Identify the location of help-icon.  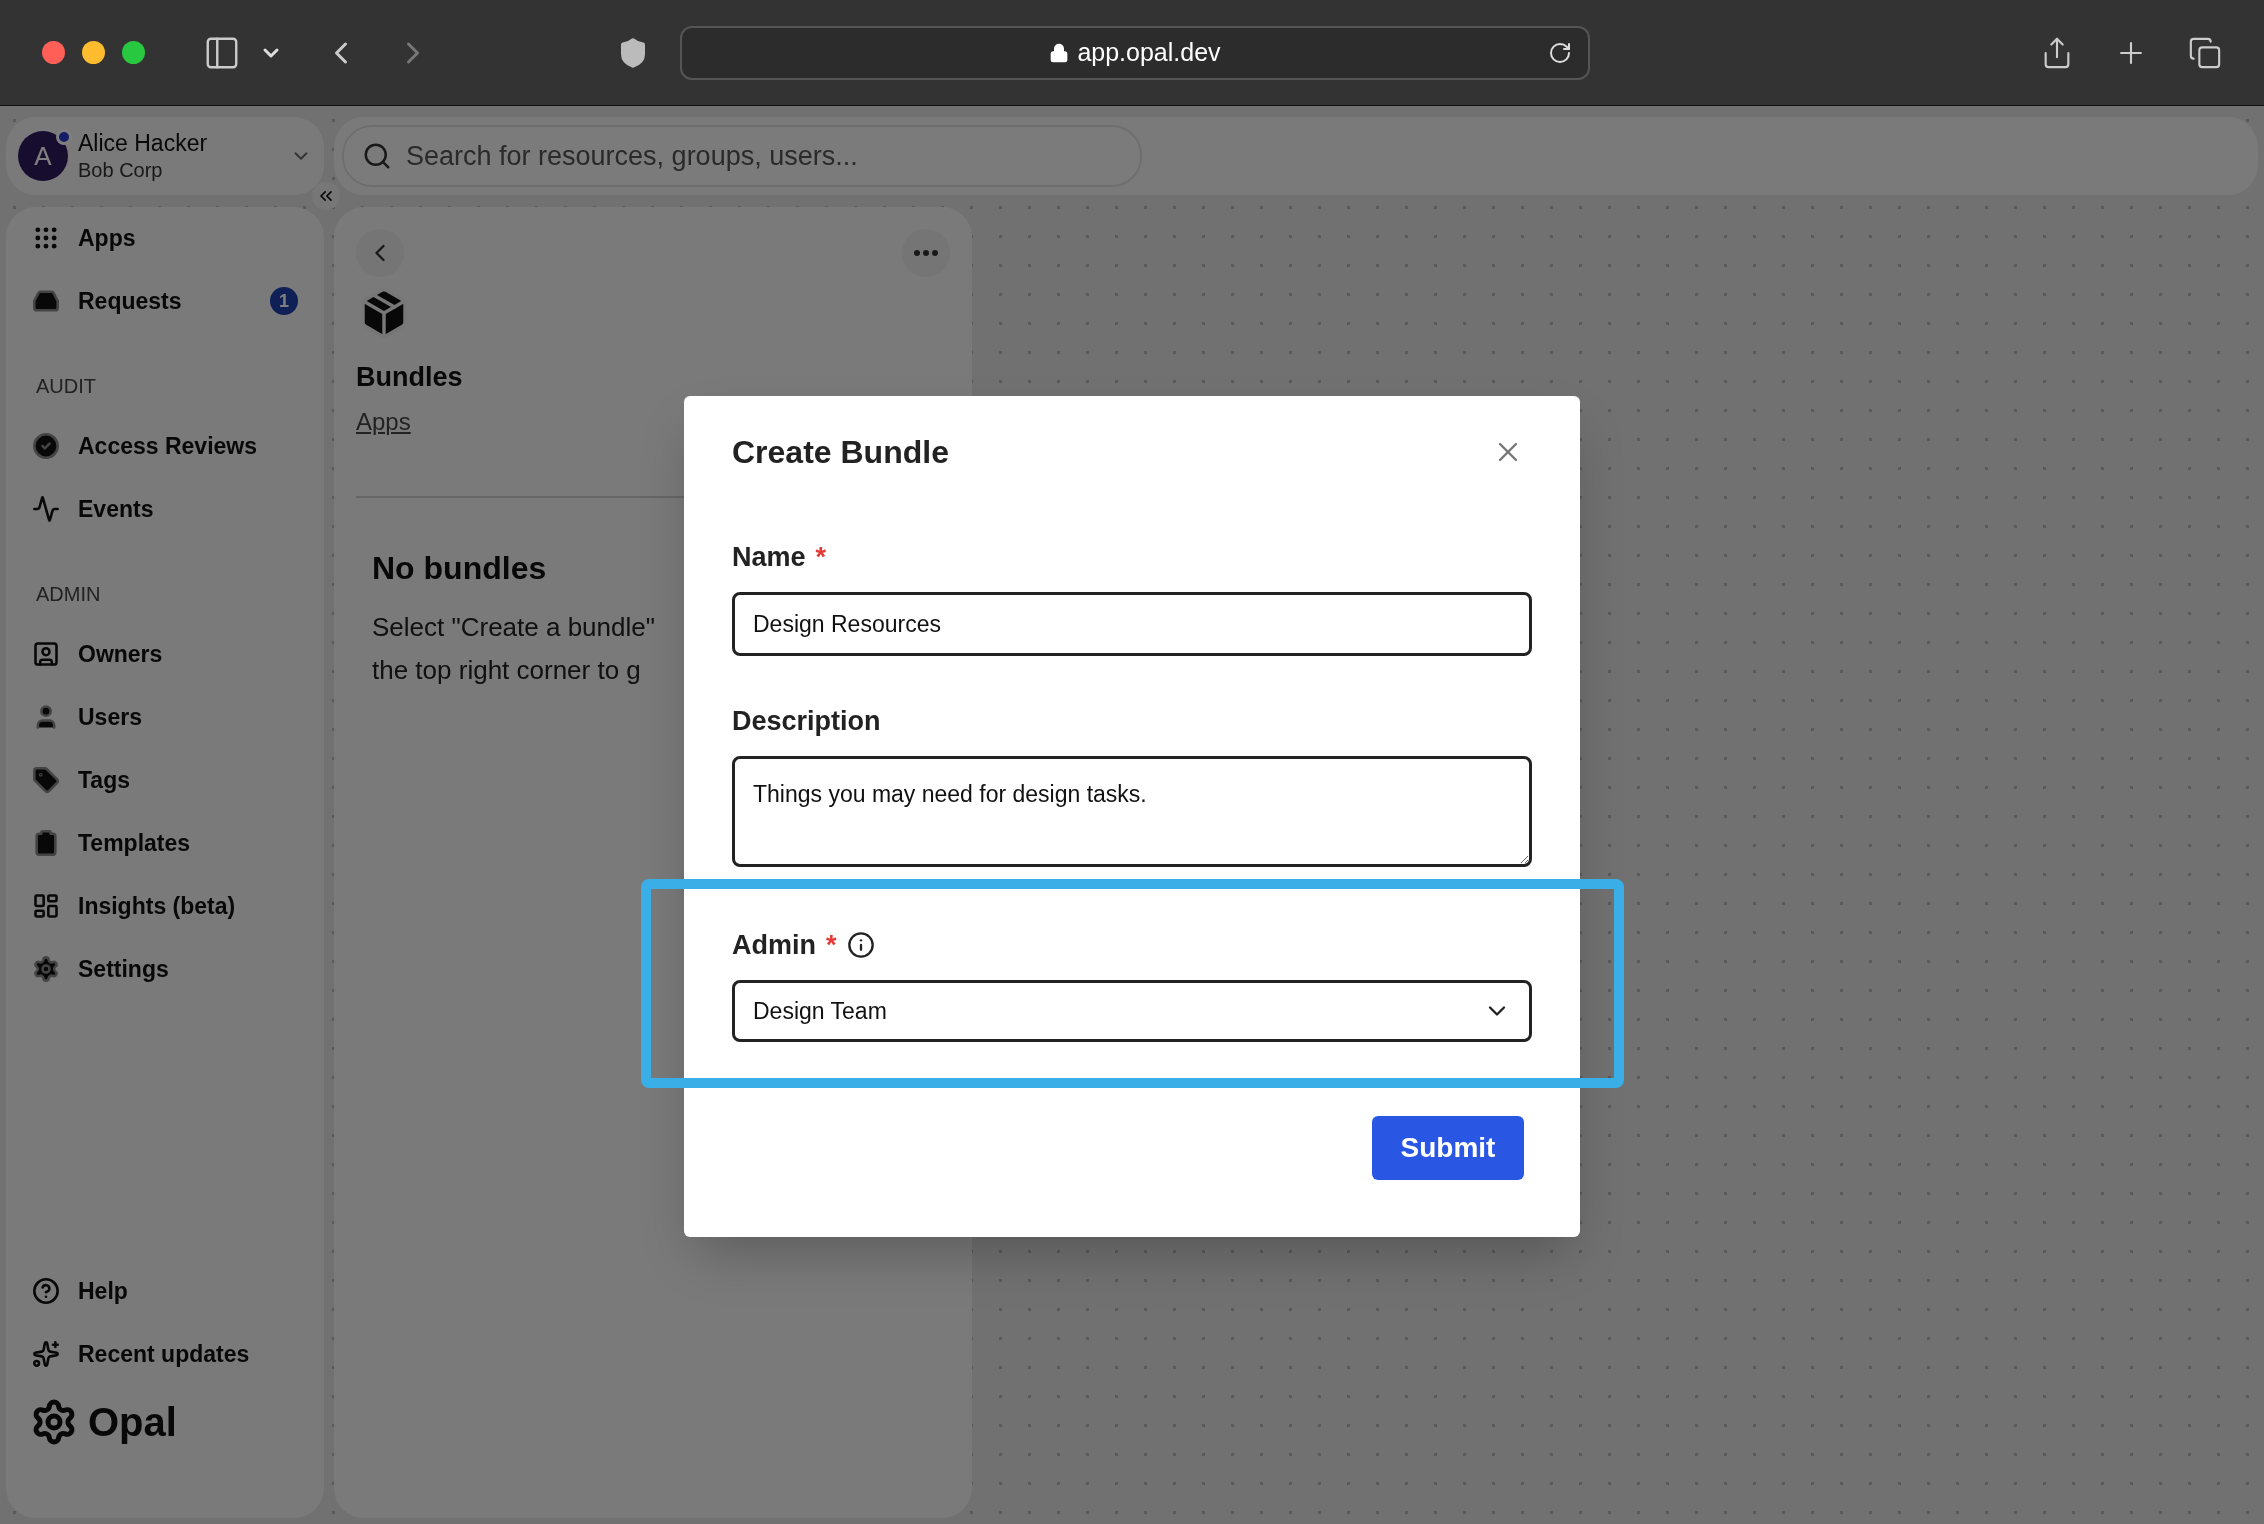
(46, 1291).